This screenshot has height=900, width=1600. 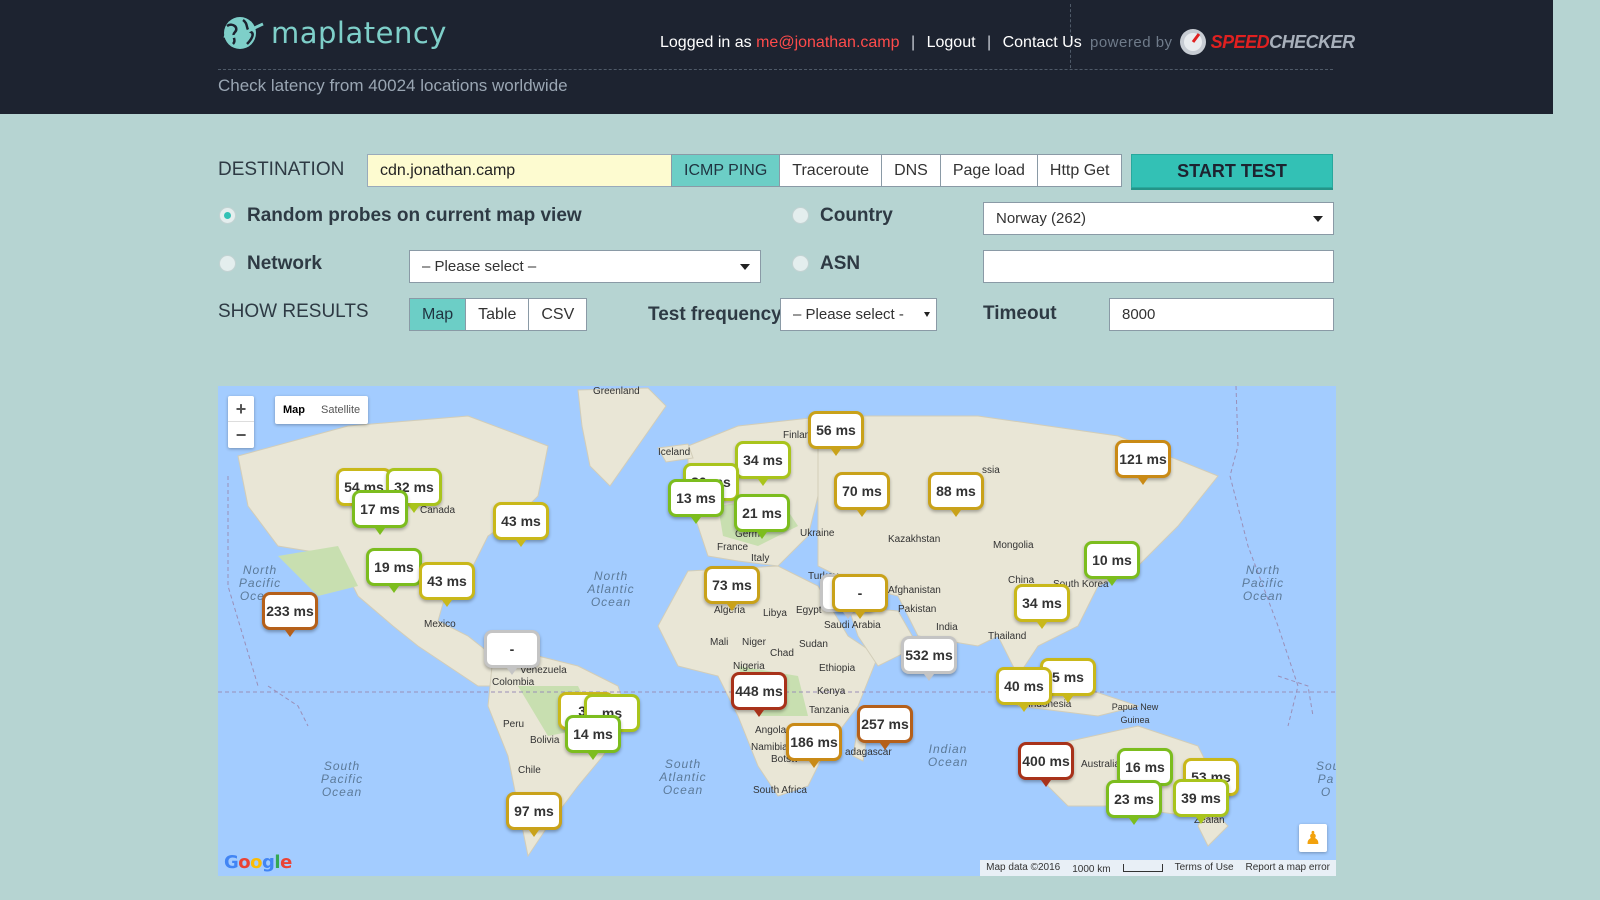 What do you see at coordinates (498, 314) in the screenshot?
I see `show-table-button: Table` at bounding box center [498, 314].